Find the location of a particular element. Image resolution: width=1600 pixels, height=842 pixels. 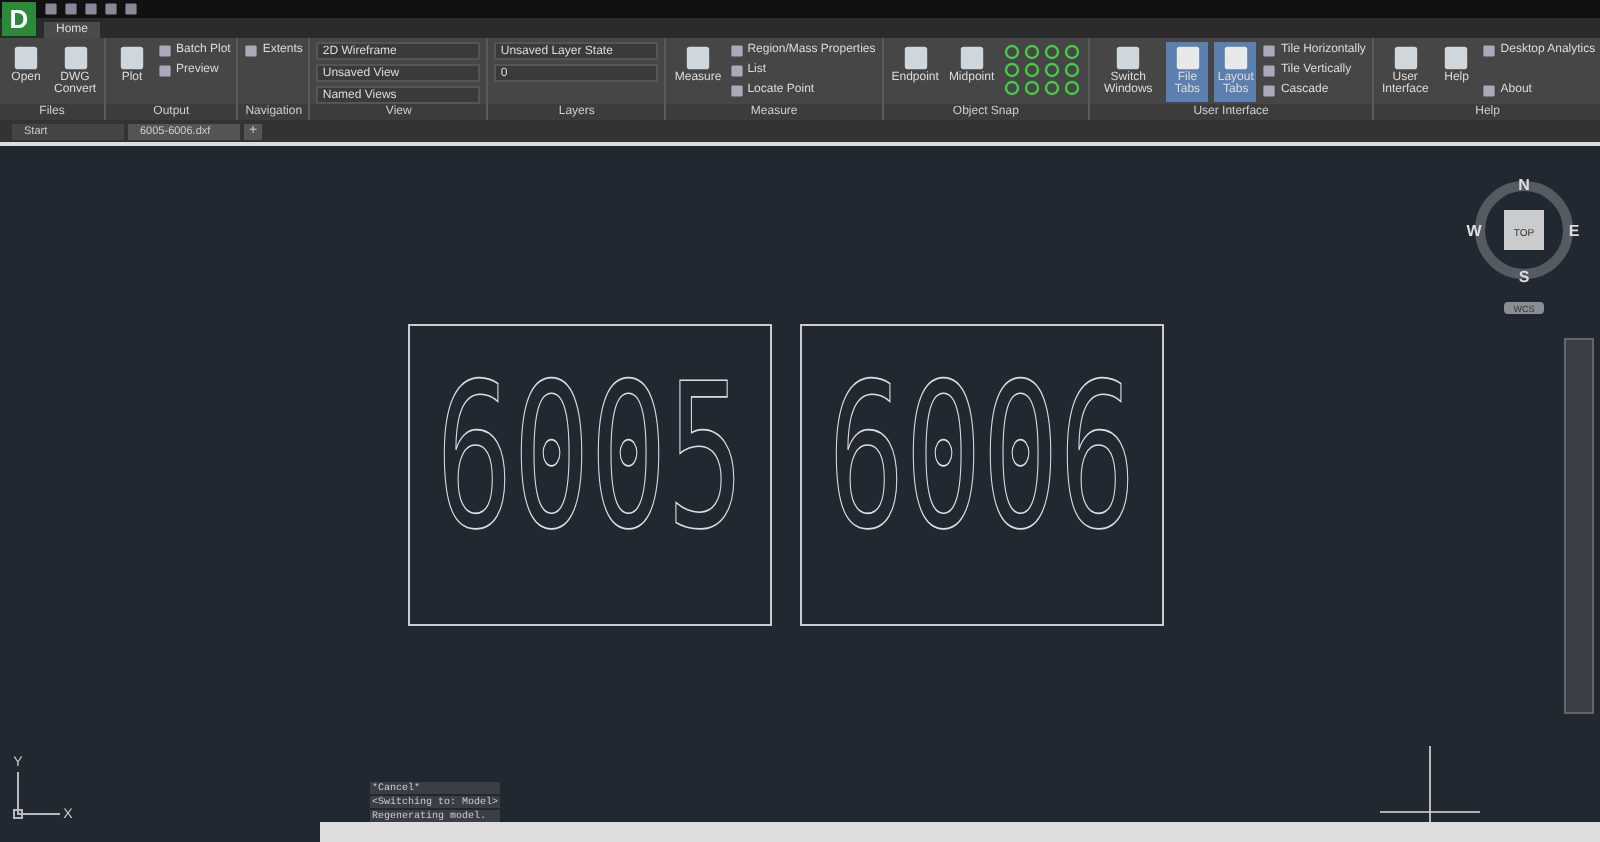

outlined-number-text: 6005 is located at coordinates (590, 457).